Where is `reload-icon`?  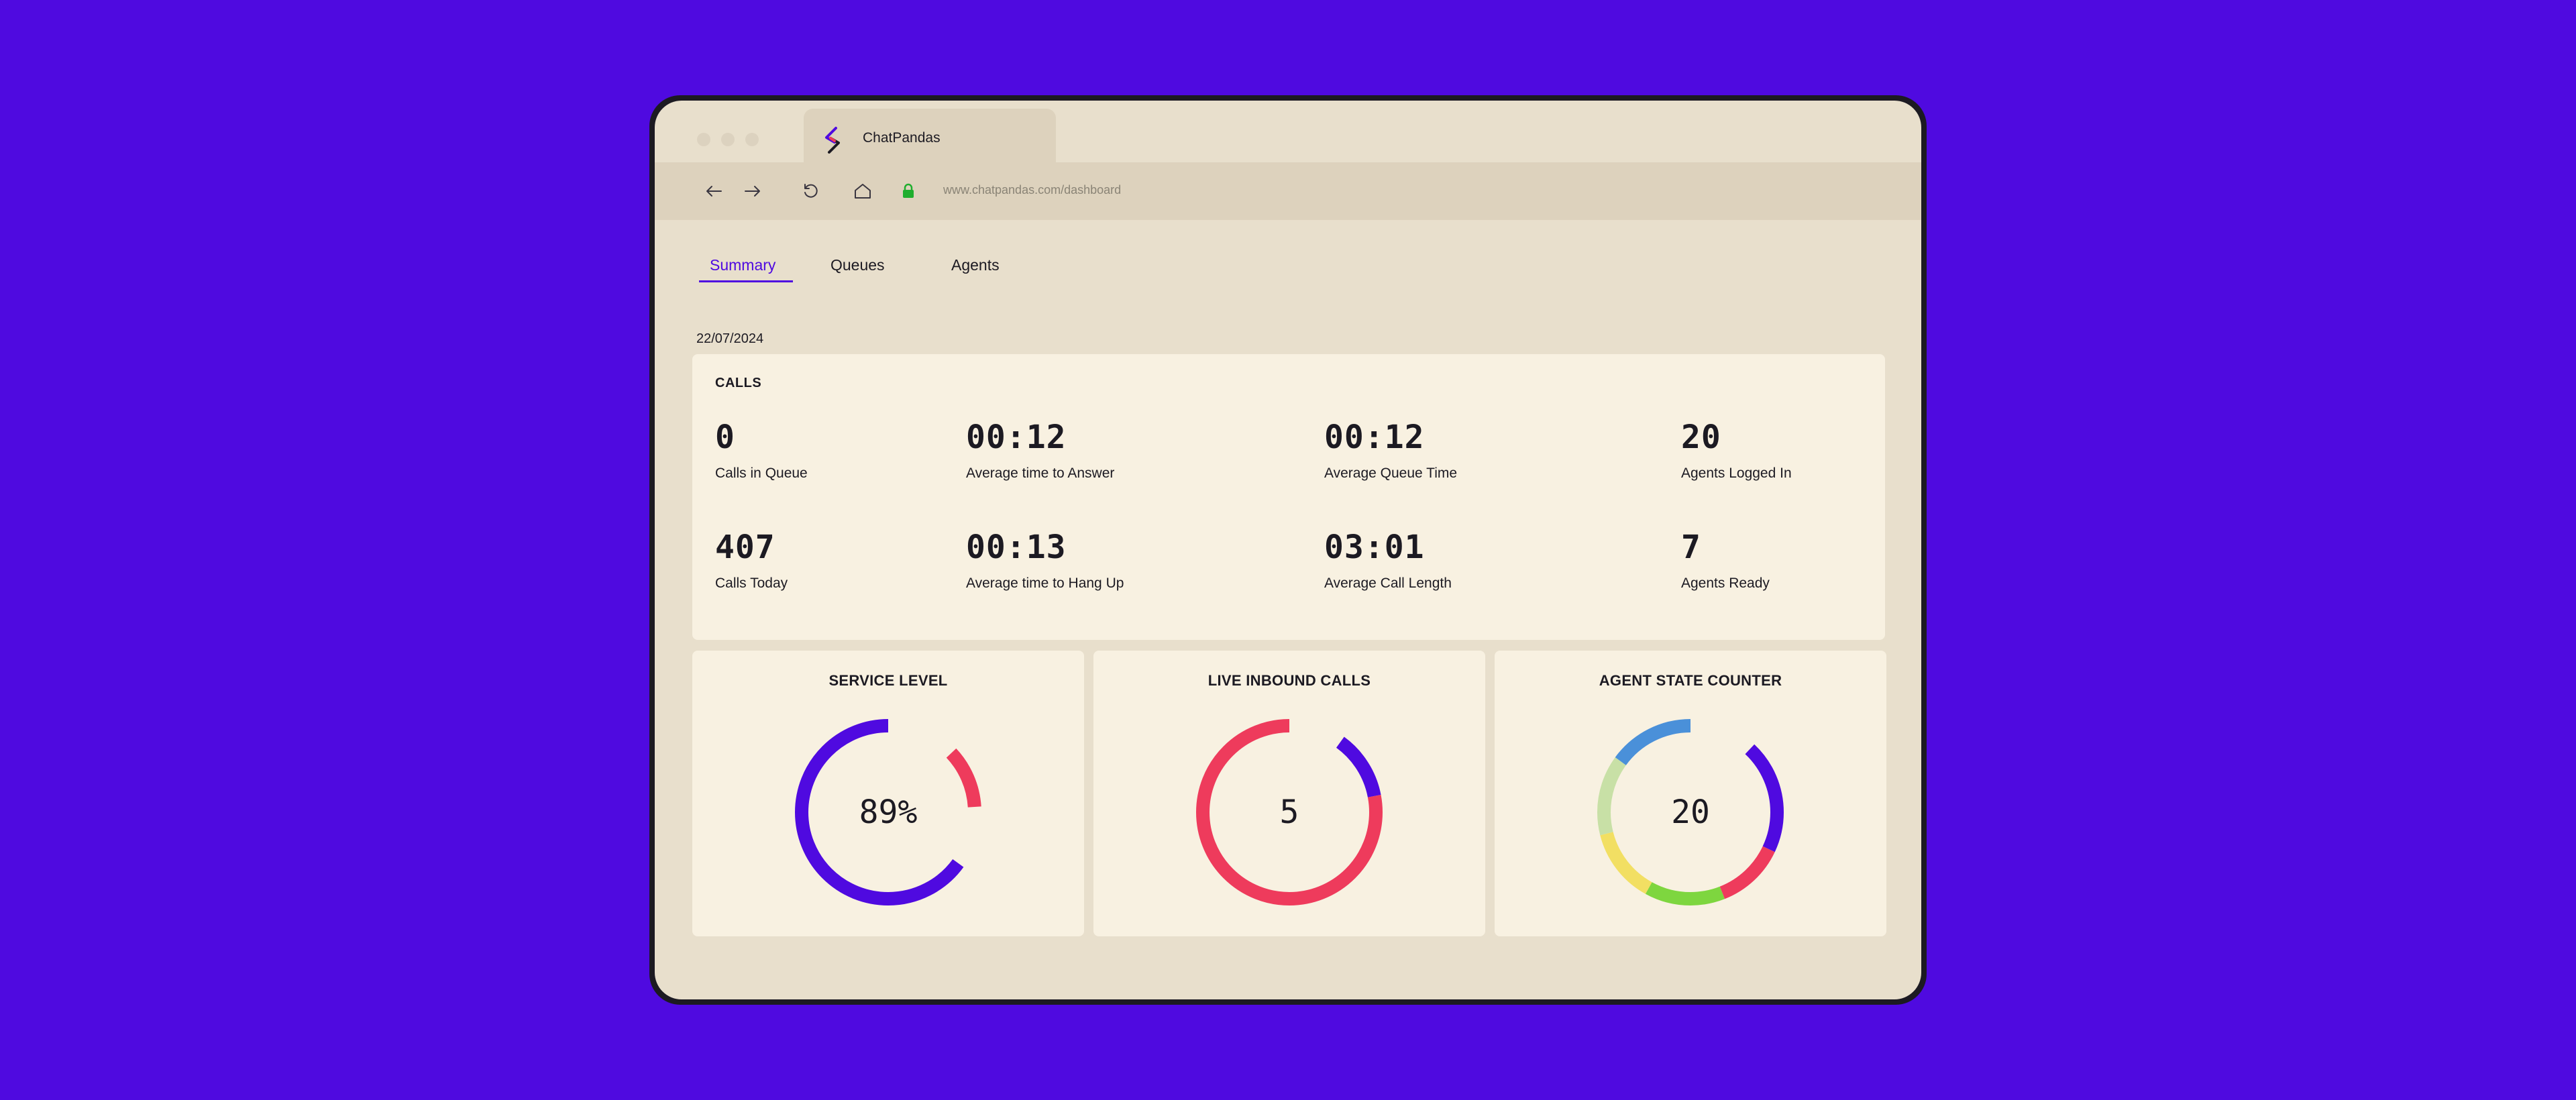 reload-icon is located at coordinates (811, 191).